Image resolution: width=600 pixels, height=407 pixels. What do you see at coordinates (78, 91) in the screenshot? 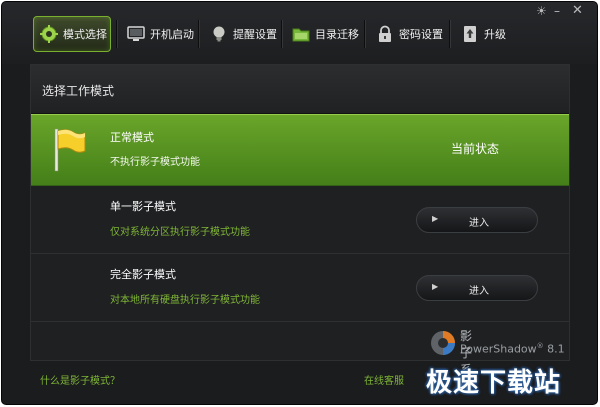
I see `page-title: 选择工作模式` at bounding box center [78, 91].